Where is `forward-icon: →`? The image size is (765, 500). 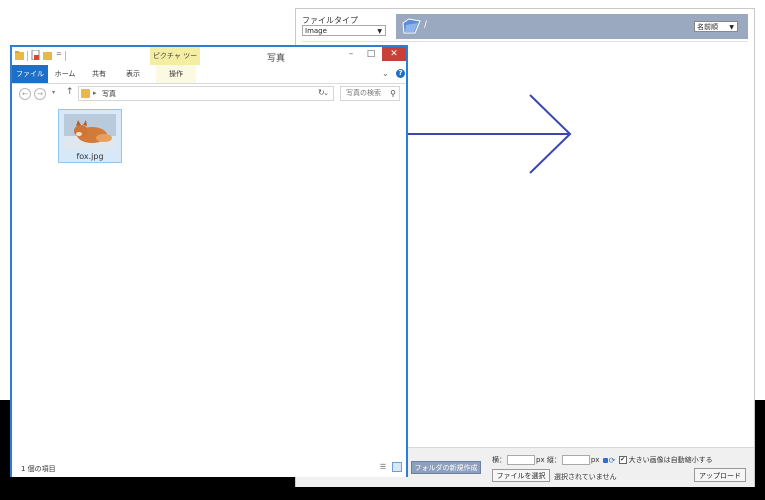 forward-icon: → is located at coordinates (40, 94).